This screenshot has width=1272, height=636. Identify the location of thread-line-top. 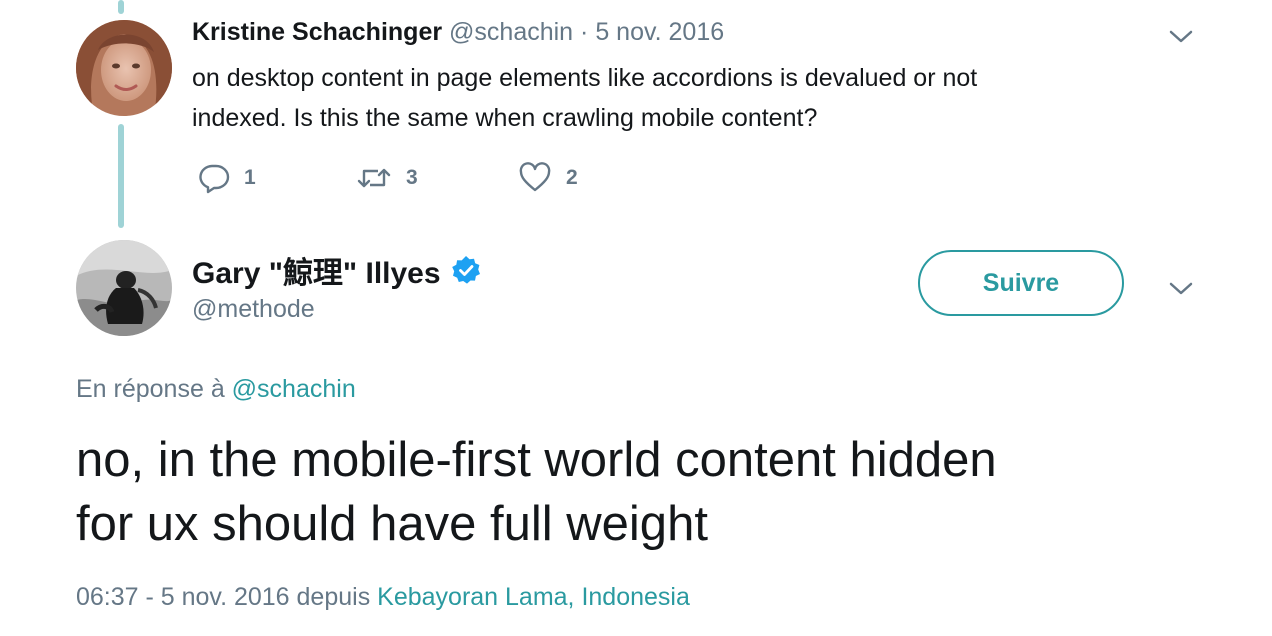
(121, 7).